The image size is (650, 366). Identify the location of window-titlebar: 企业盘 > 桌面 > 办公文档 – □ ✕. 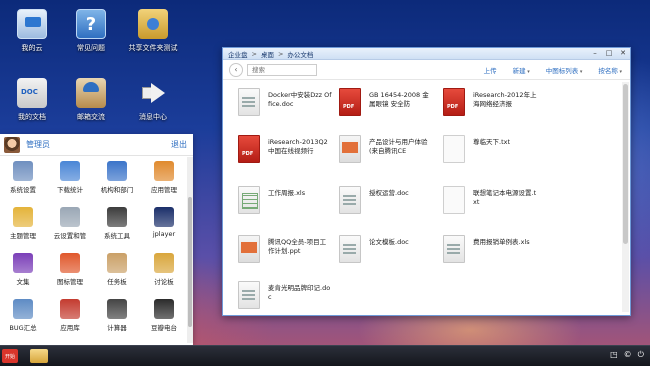
(426, 54).